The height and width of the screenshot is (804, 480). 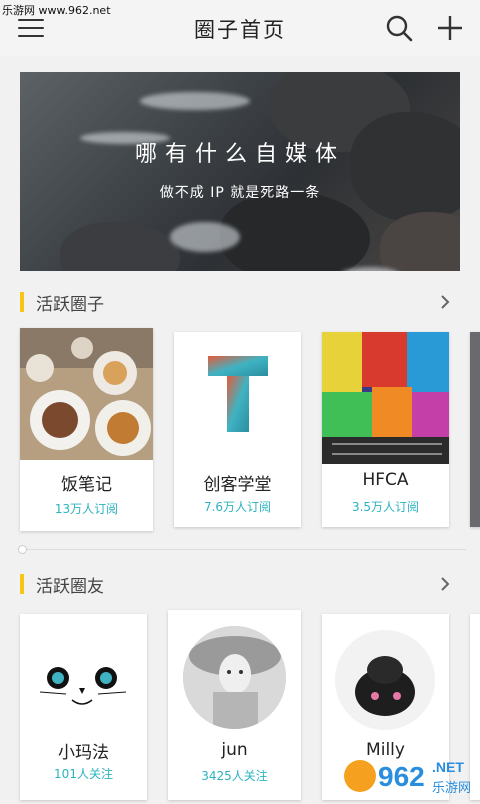 I want to click on section-title: 活跃圈友, so click(x=70, y=587).